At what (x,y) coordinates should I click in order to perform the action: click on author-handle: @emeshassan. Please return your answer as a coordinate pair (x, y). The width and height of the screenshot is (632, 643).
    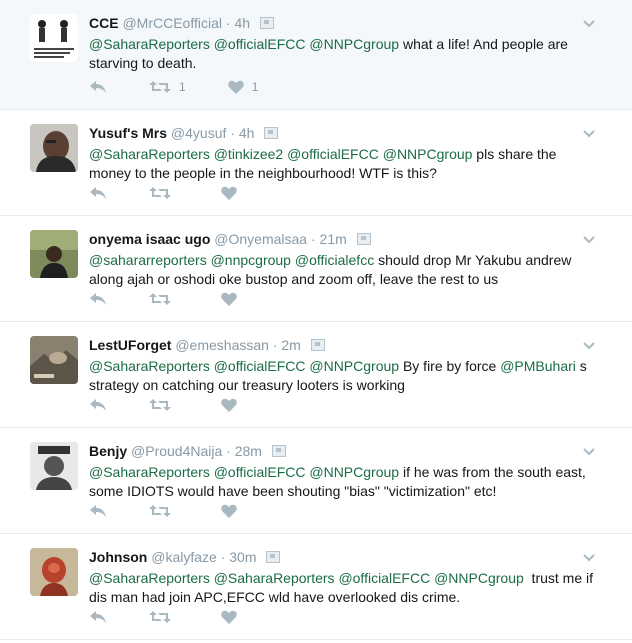
    Looking at the image, I should click on (222, 345).